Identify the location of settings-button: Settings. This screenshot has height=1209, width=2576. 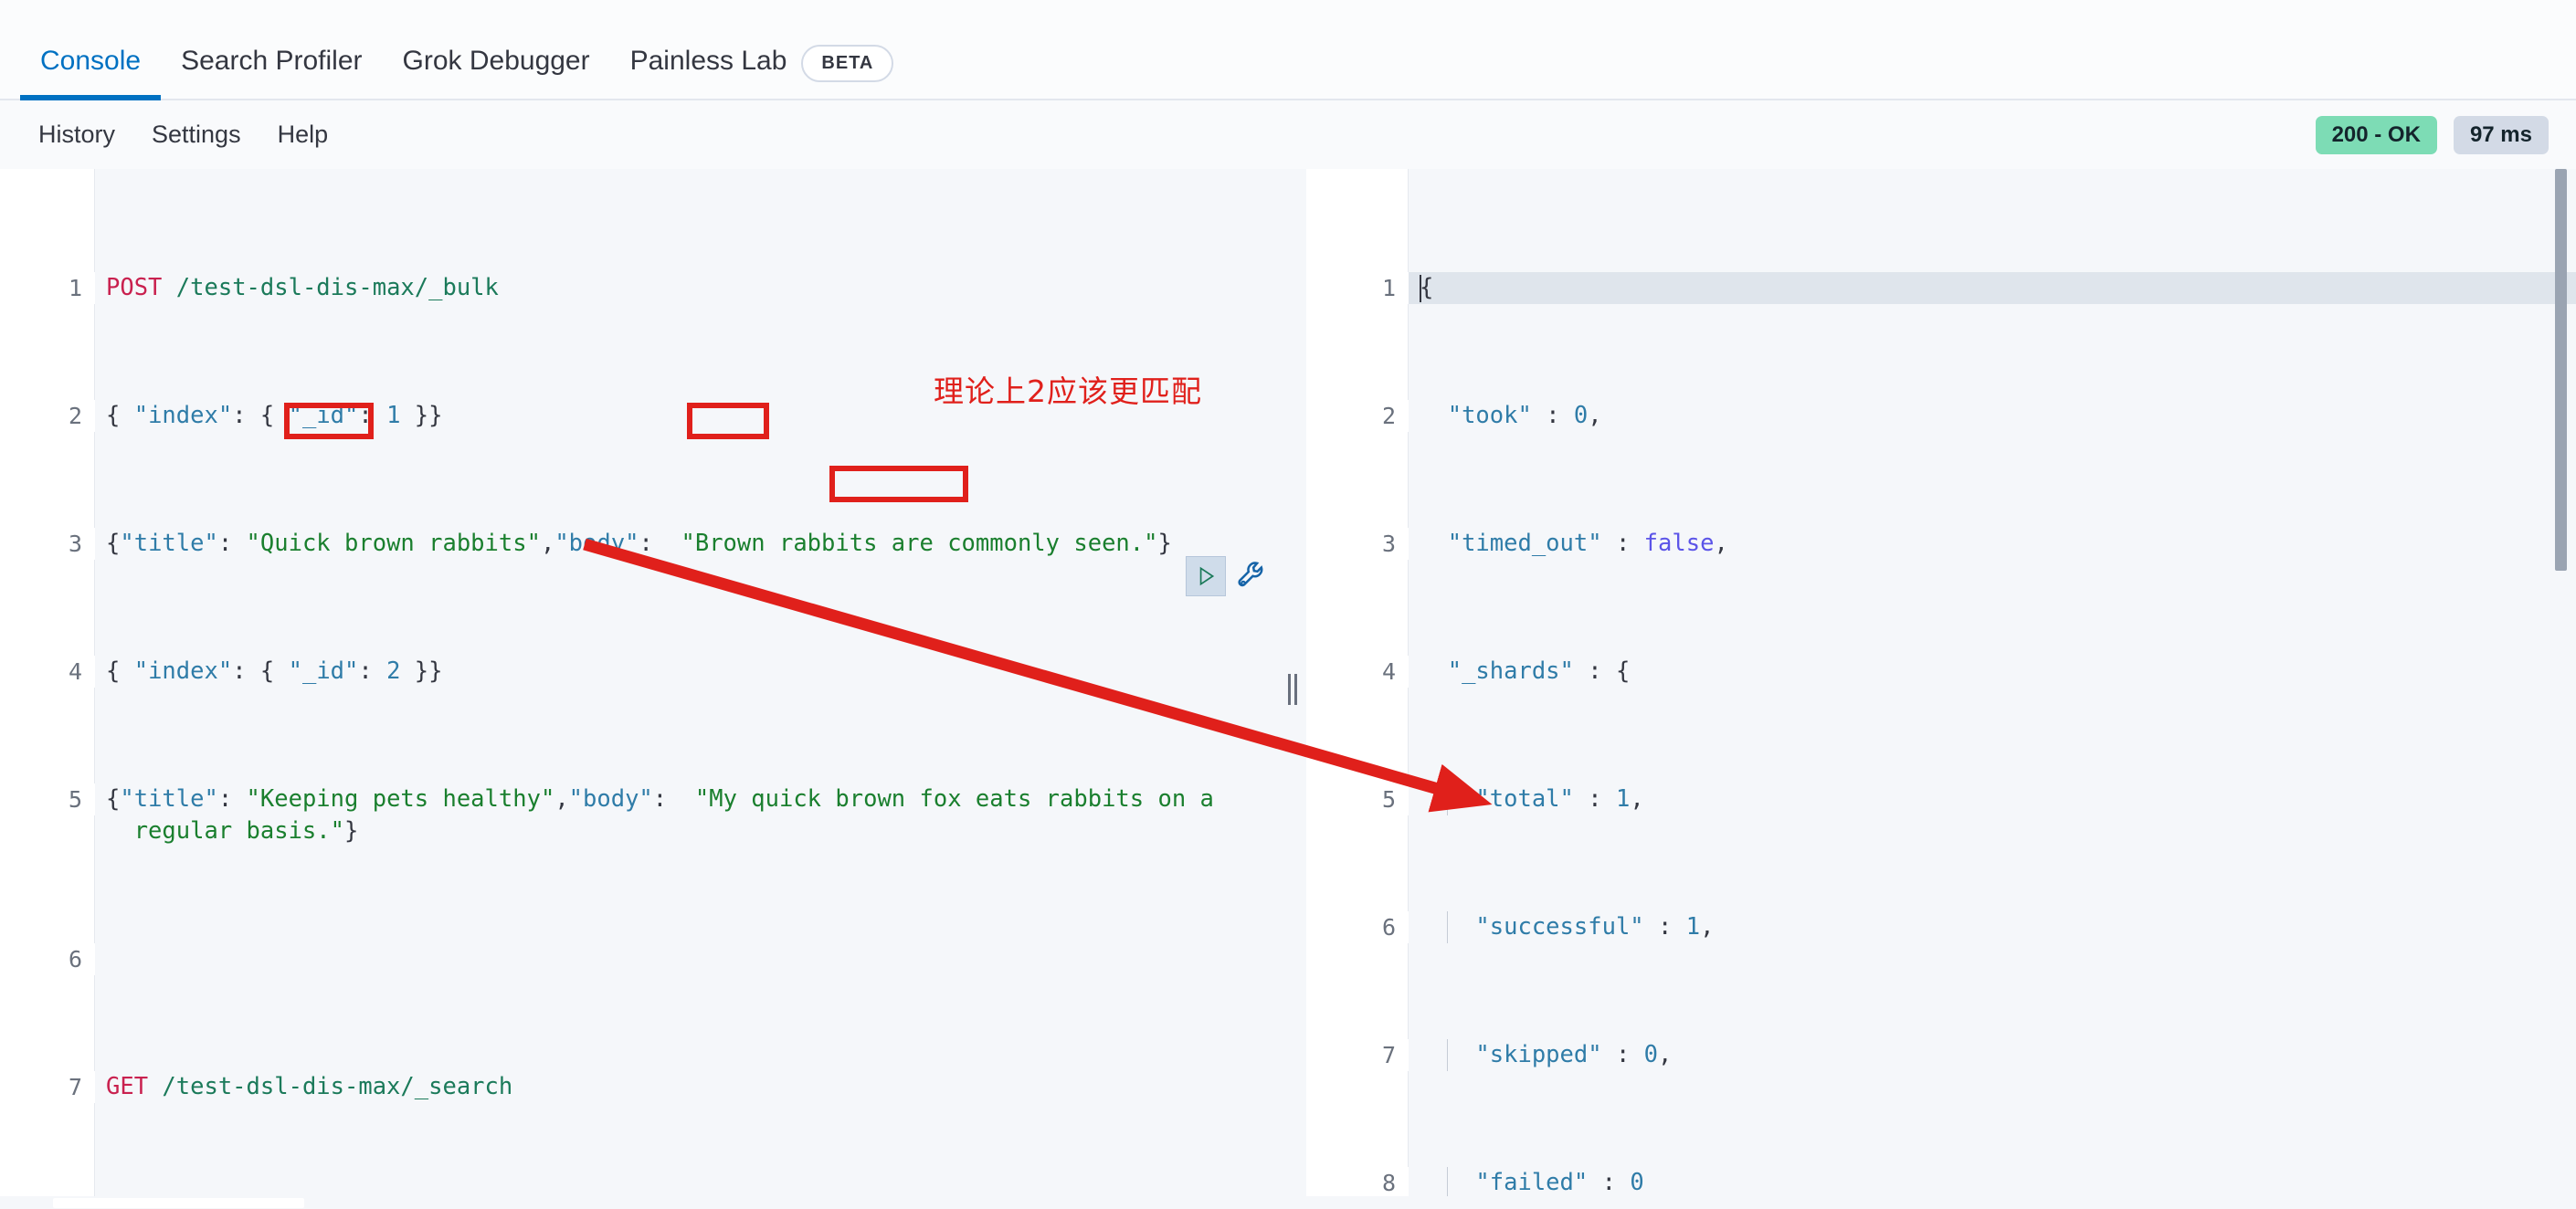
(196, 134).